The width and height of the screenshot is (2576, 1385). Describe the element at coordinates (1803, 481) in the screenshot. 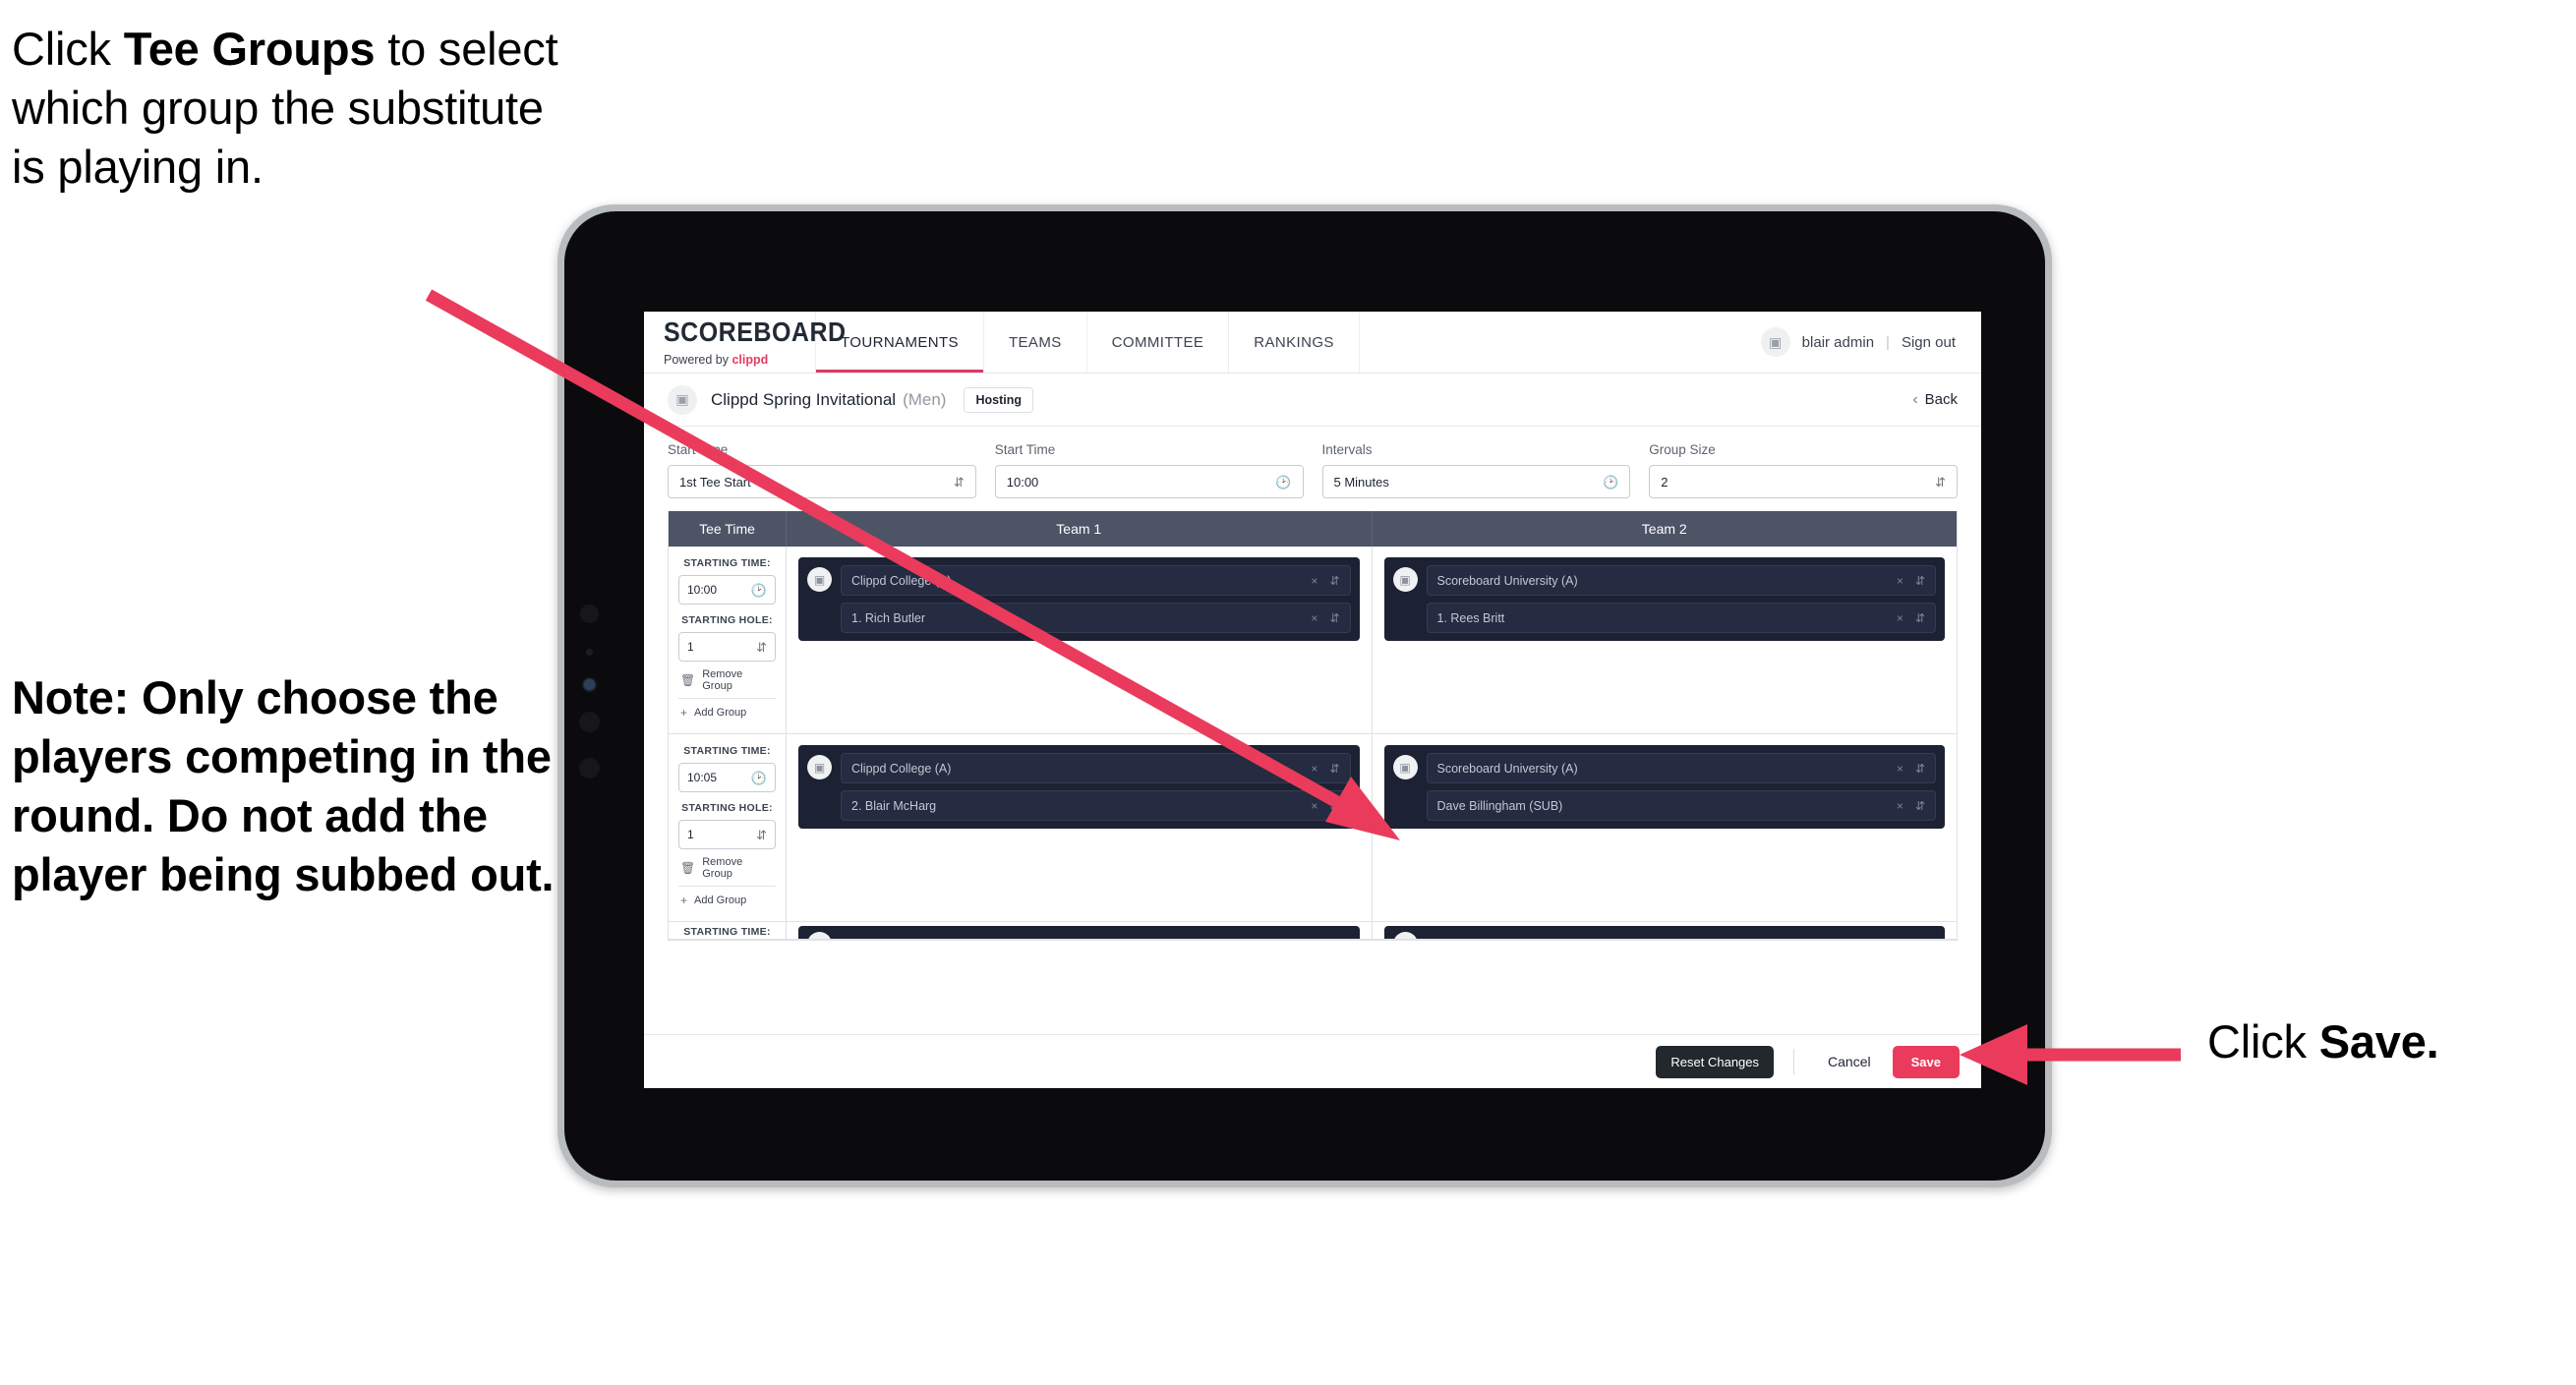

I see `group-size-stepper: 2 ⇵` at that location.